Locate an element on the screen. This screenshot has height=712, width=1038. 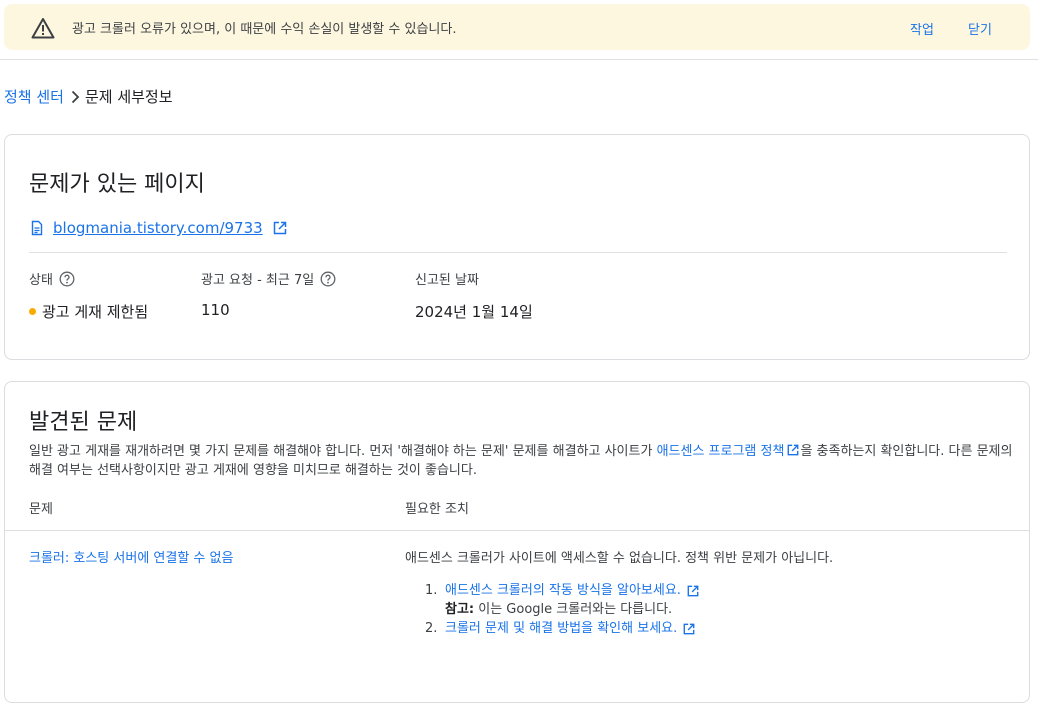
crawler-issues-fix-link: 크롤러 문제 및 해결 방법을 확인해 보세요. is located at coordinates (561, 628).